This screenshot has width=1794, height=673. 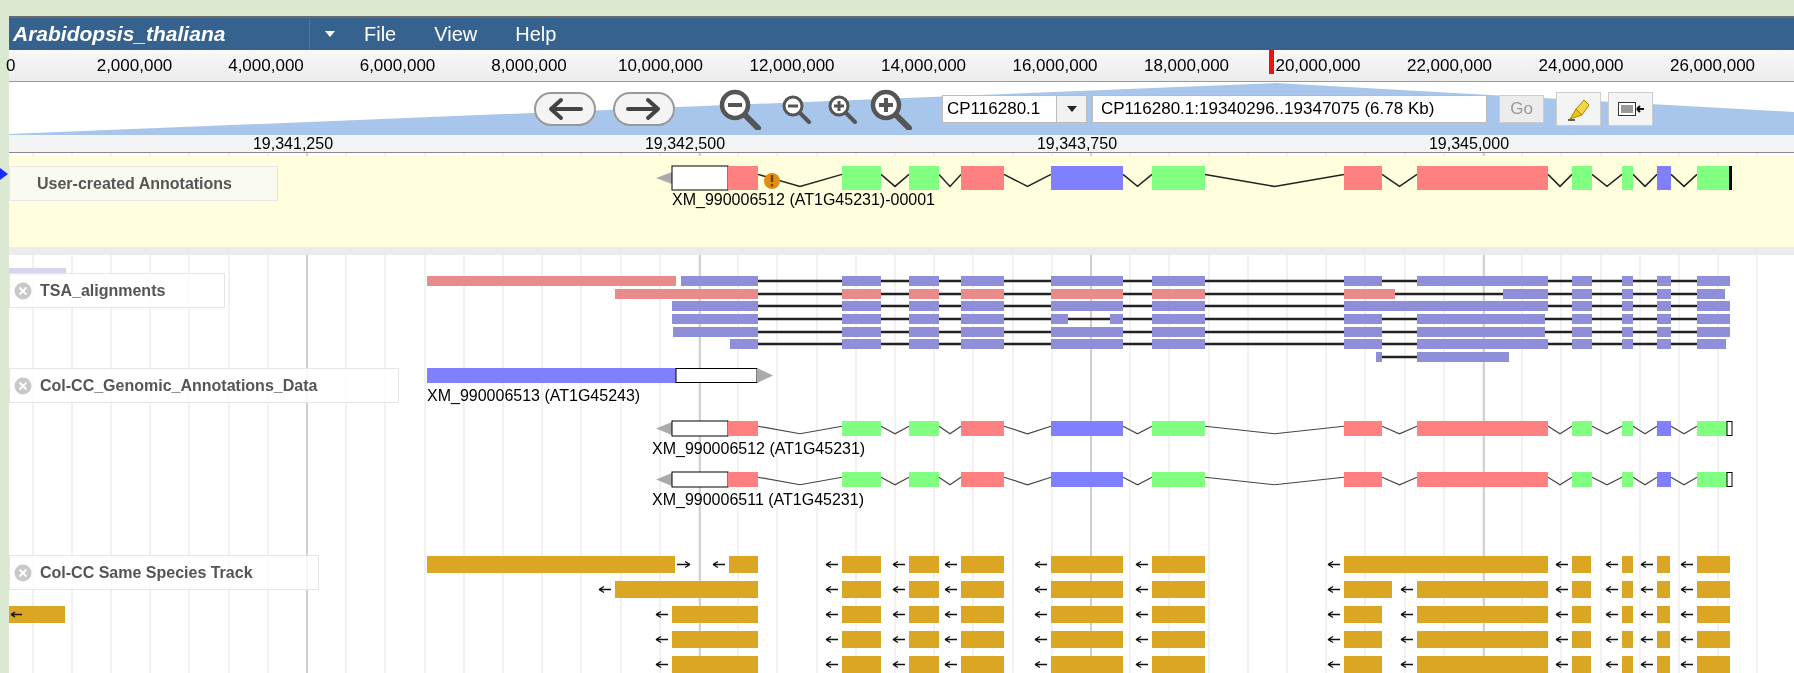 What do you see at coordinates (1186, 66) in the screenshot?
I see `ruler-label: 18,000,000` at bounding box center [1186, 66].